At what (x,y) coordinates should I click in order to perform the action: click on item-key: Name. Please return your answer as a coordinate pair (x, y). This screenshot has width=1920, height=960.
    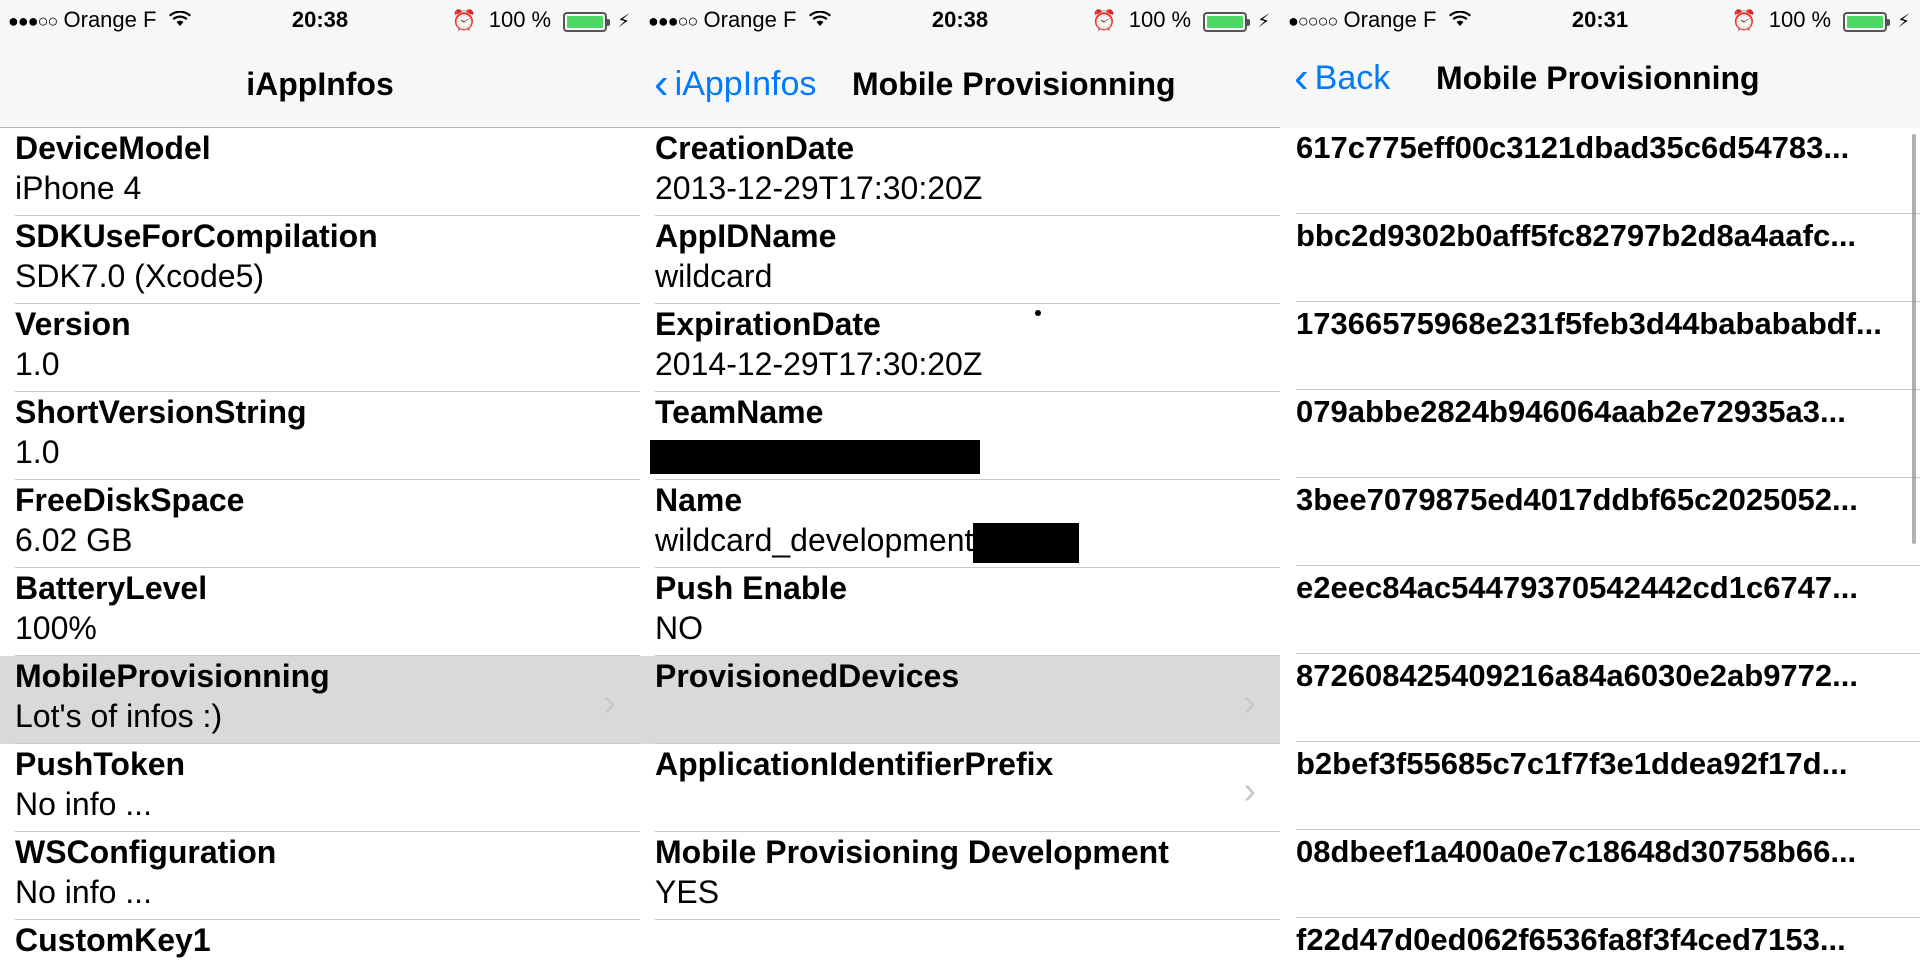
    Looking at the image, I should click on (699, 500).